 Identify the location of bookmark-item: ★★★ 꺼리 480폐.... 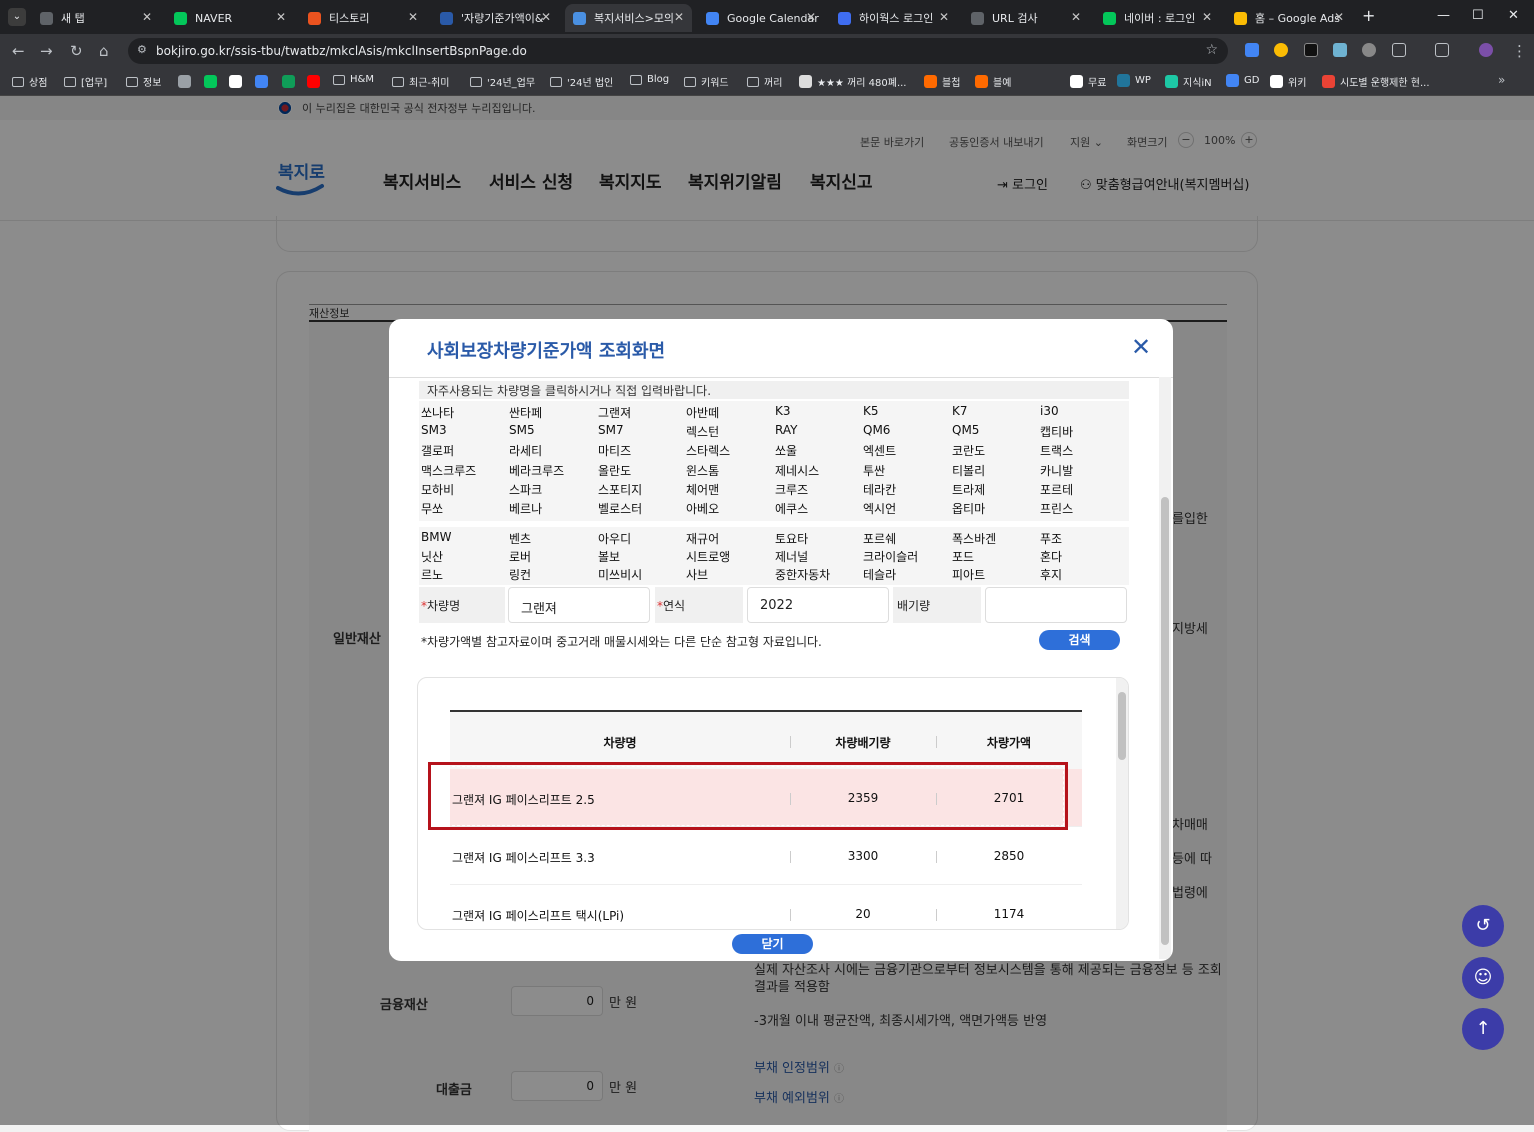
(852, 81).